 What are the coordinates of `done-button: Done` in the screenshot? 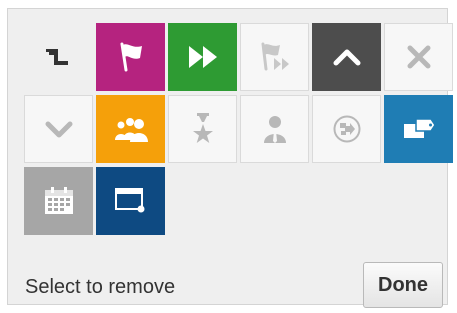 It's located at (403, 285).